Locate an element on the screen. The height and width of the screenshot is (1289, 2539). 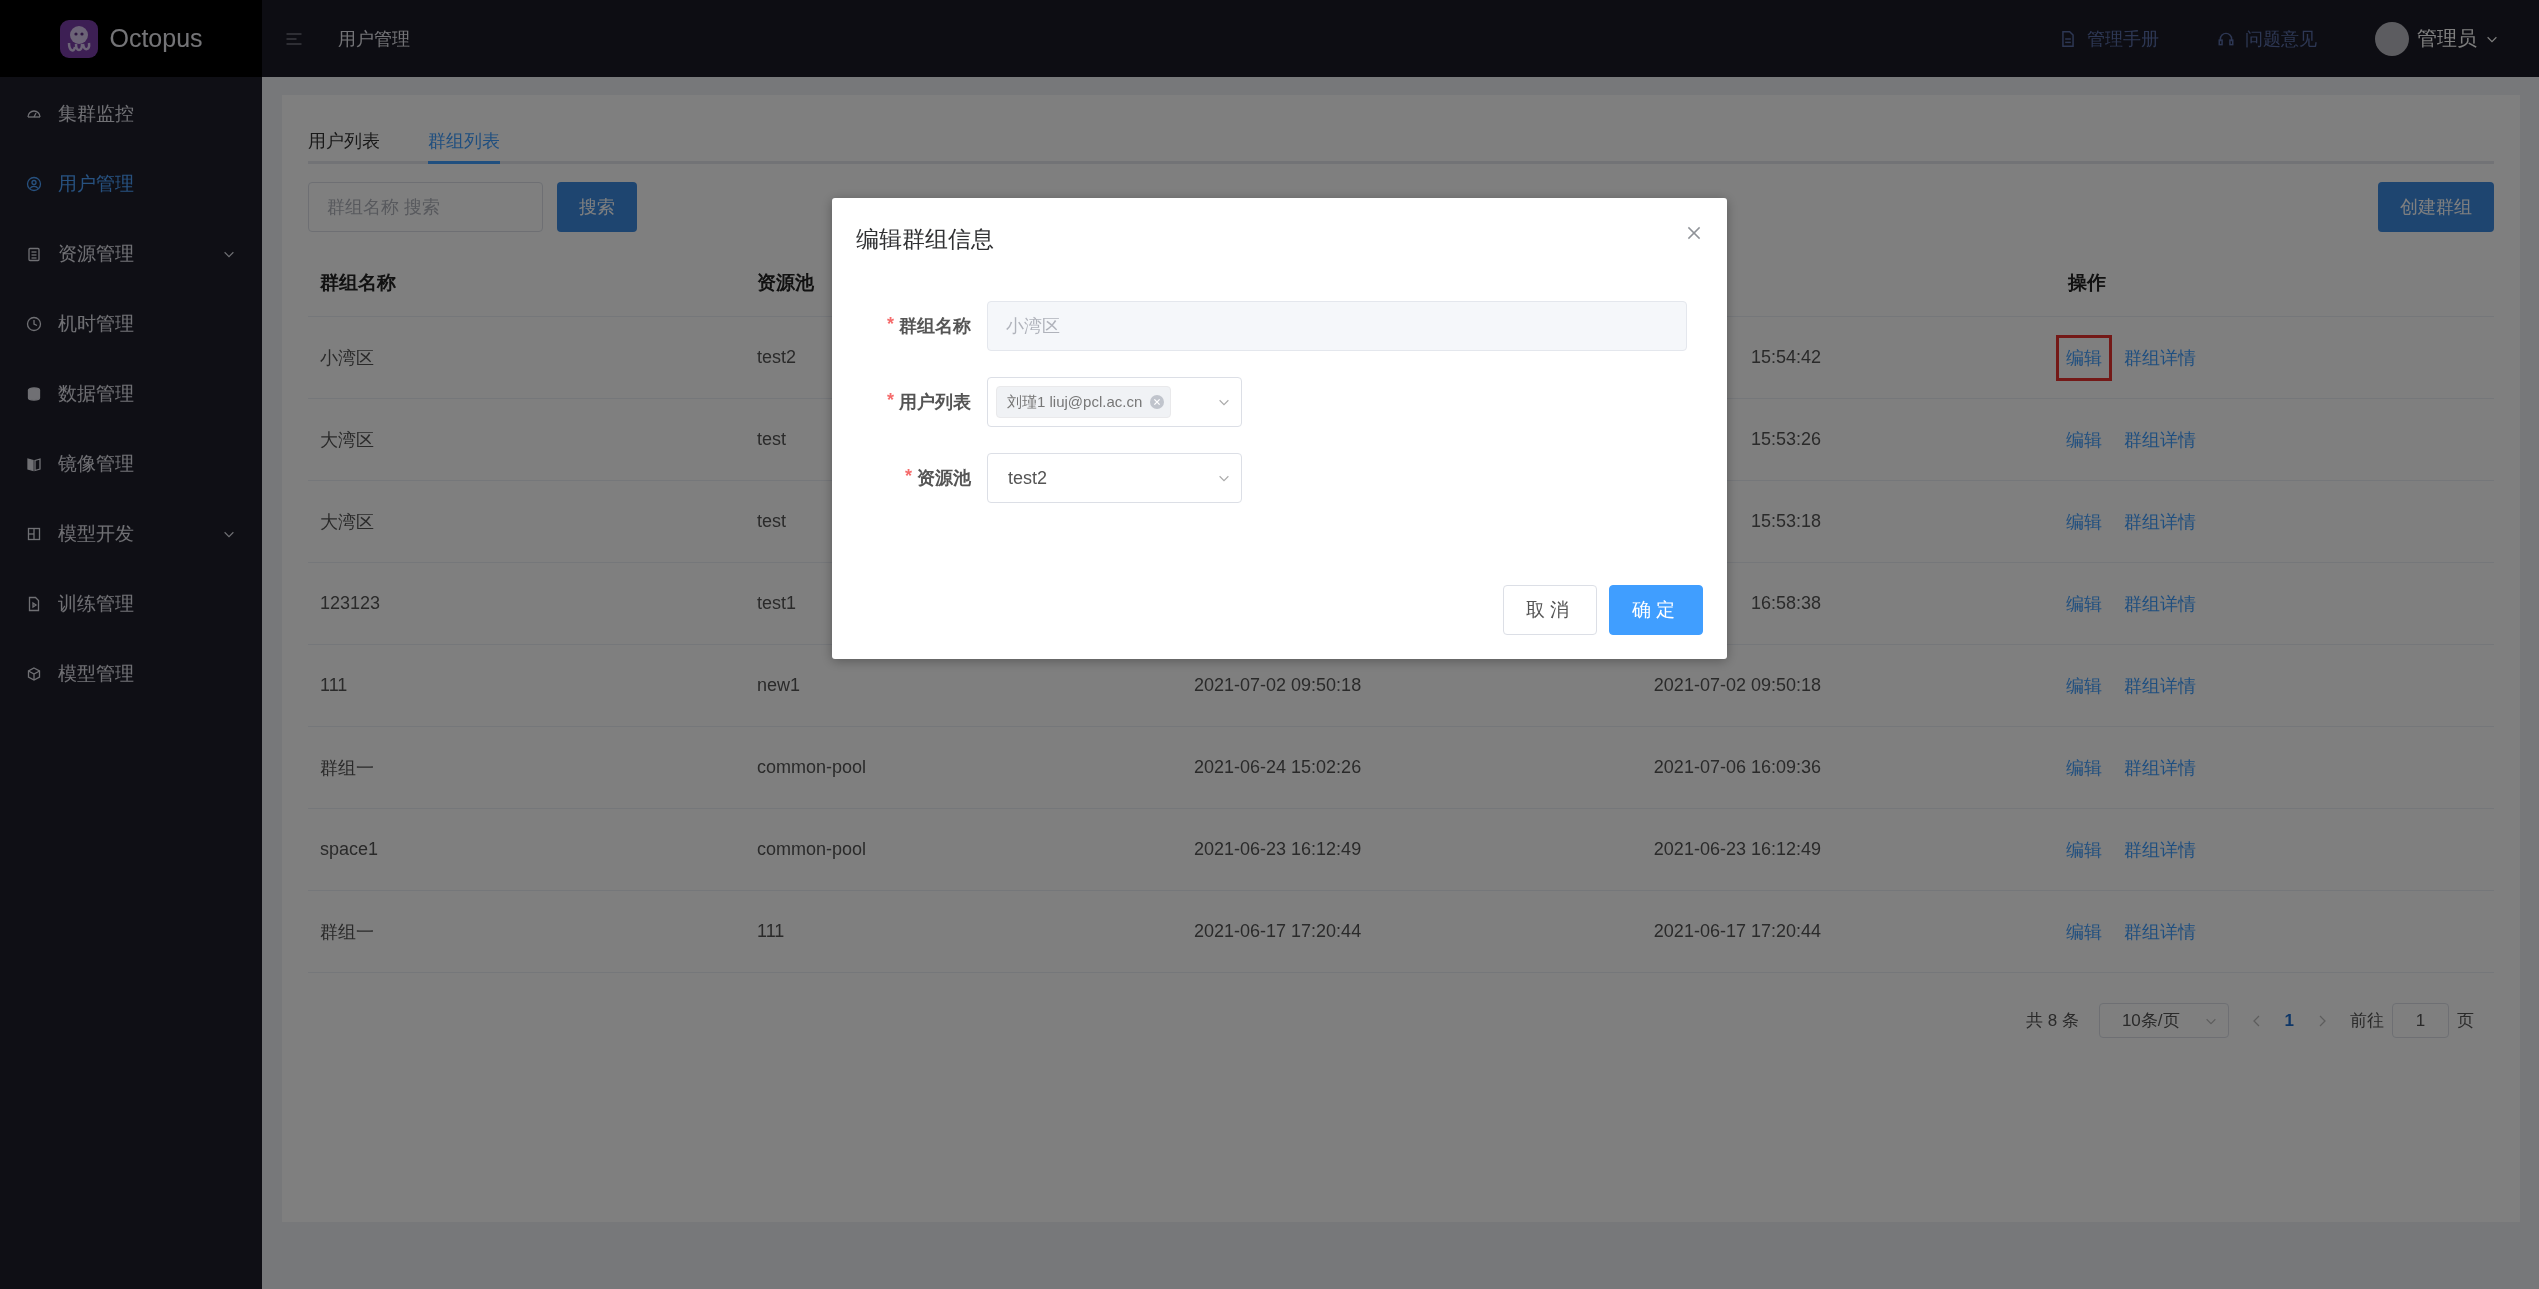
pool-select: test2 is located at coordinates (1114, 478).